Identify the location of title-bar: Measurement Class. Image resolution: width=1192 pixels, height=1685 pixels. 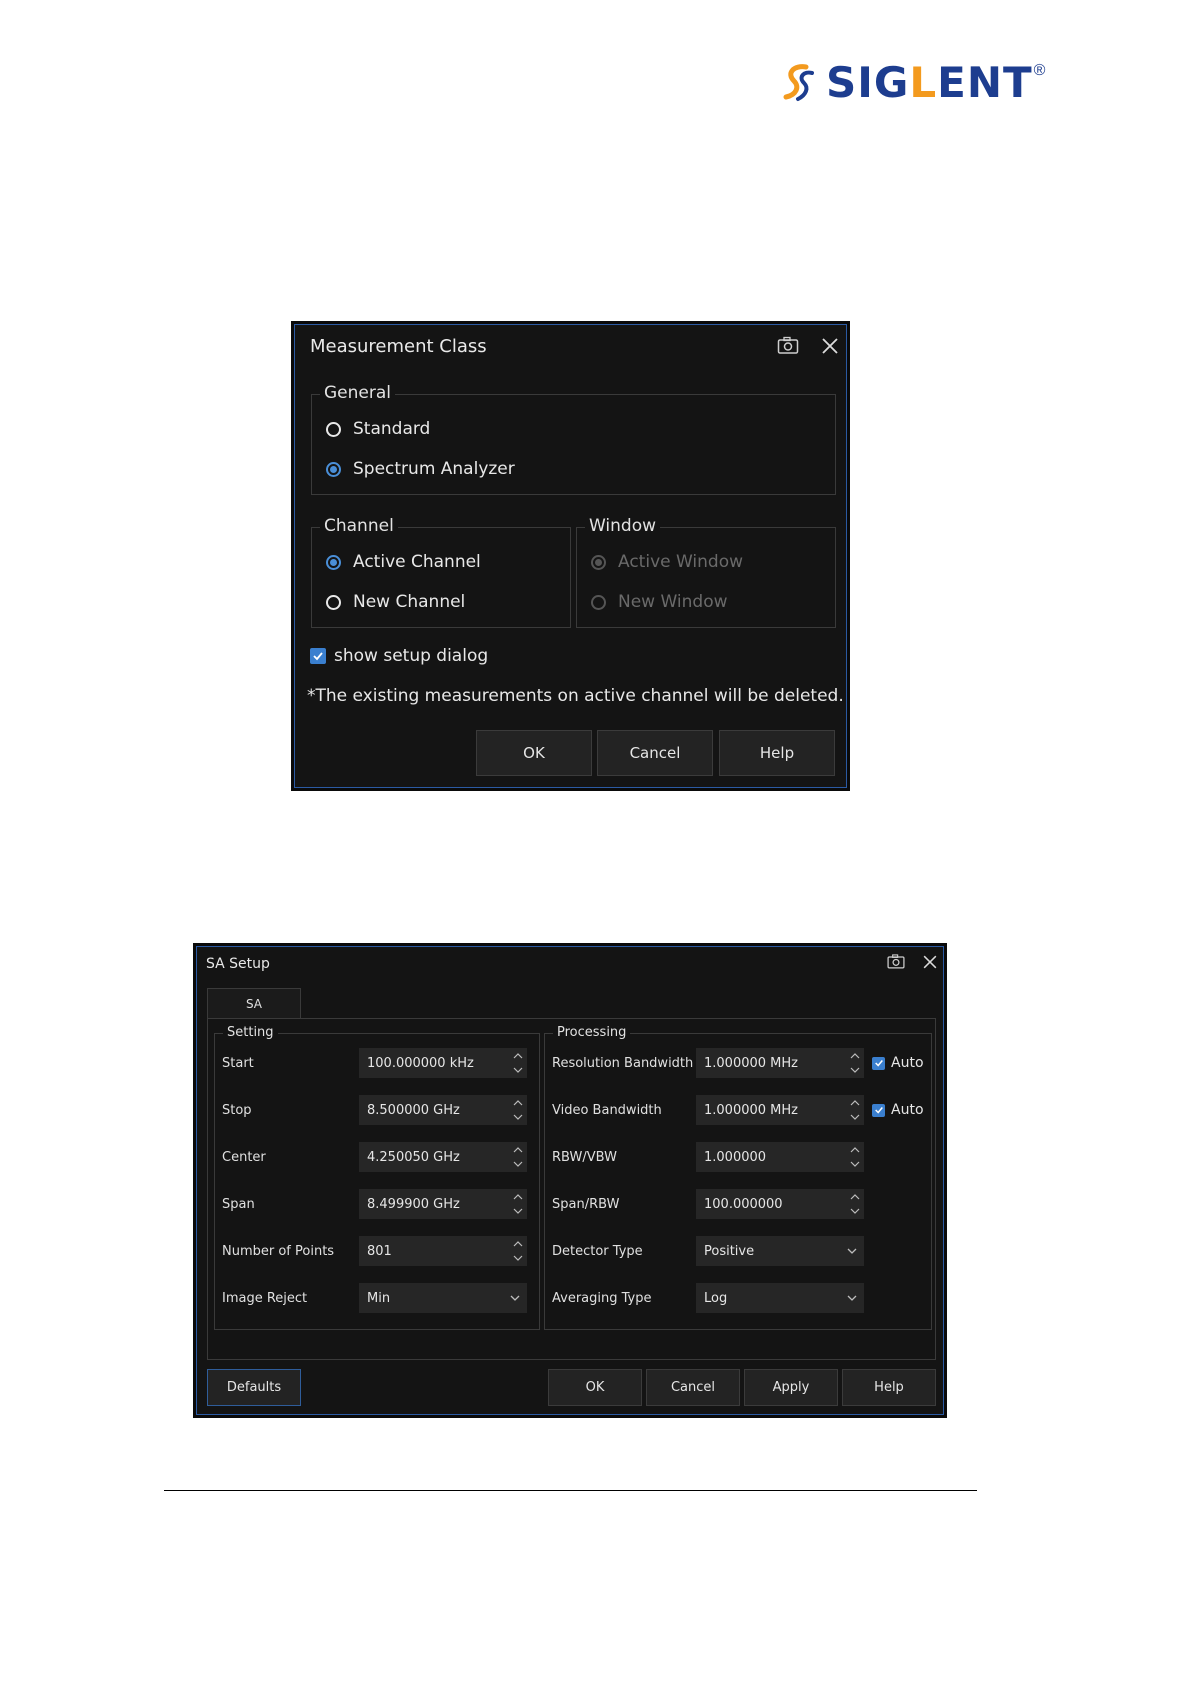
(570, 347).